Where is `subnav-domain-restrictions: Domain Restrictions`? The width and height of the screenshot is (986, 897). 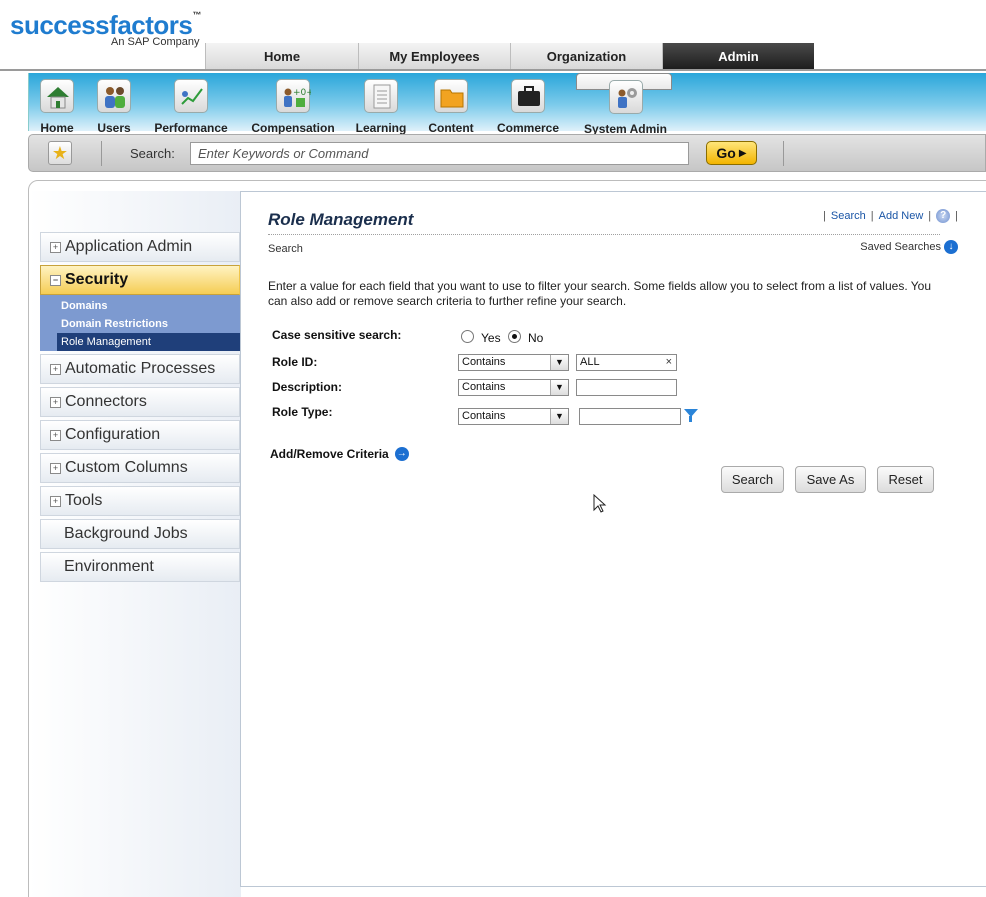
subnav-domain-restrictions: Domain Restrictions is located at coordinates (140, 324).